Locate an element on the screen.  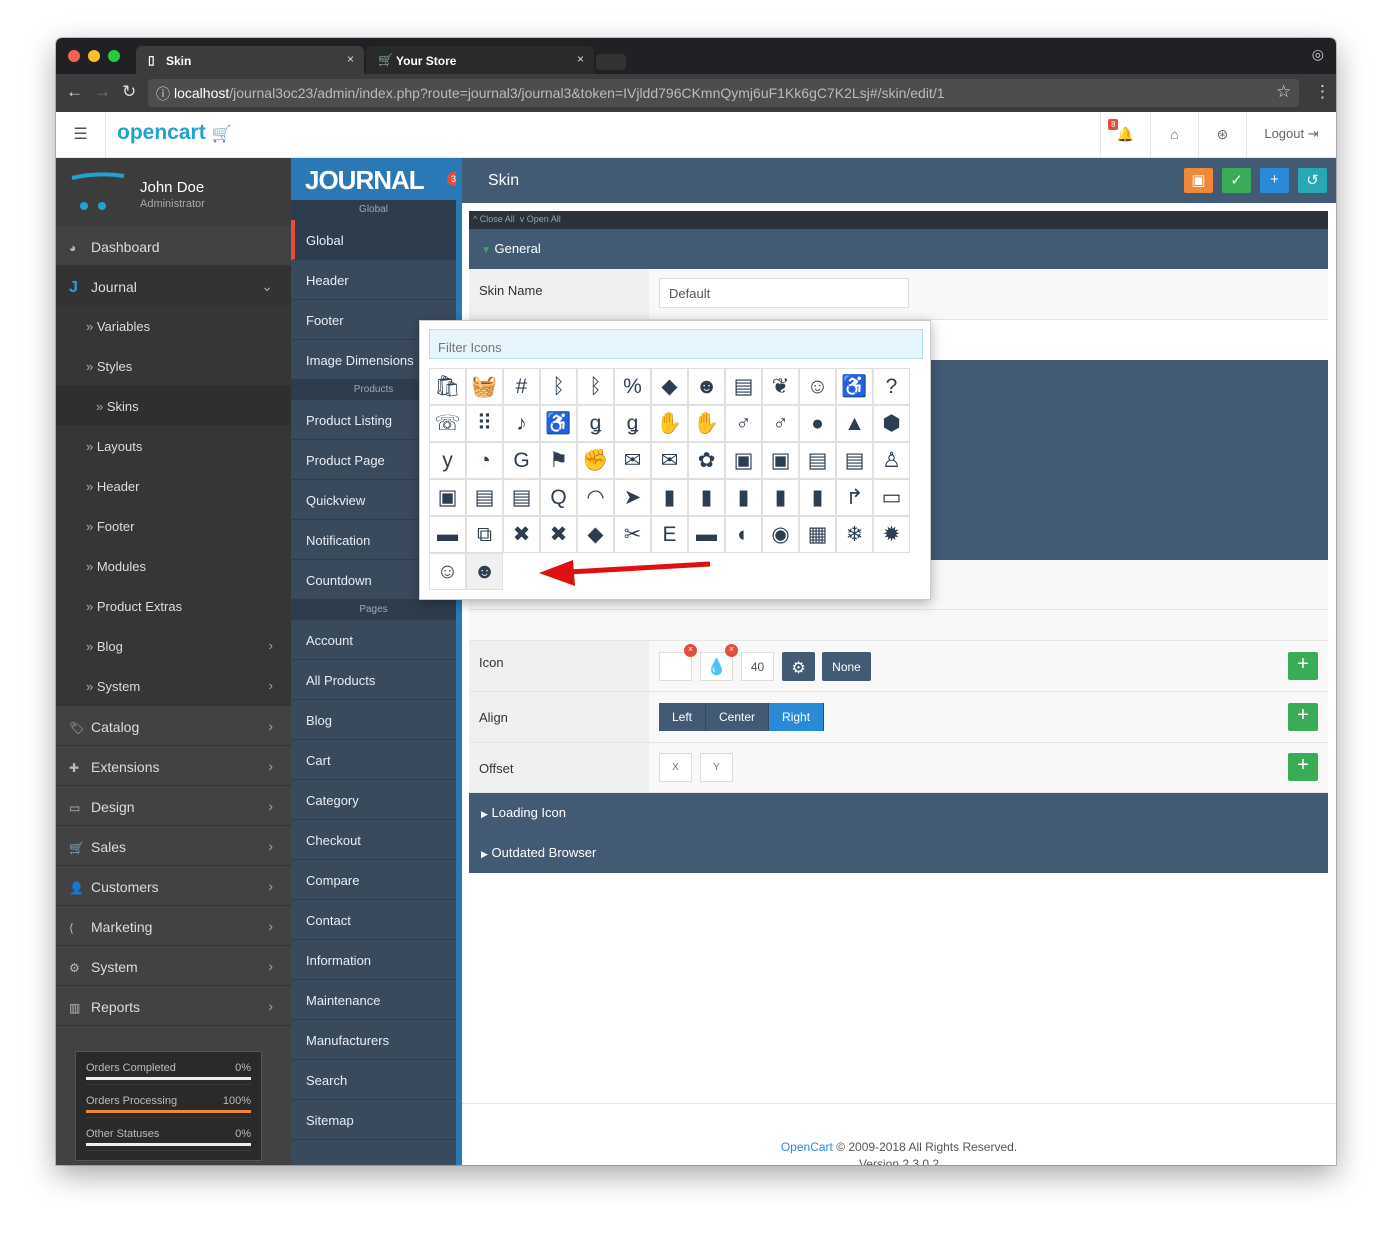
icon-option-1: 🧺 is located at coordinates (484, 386).